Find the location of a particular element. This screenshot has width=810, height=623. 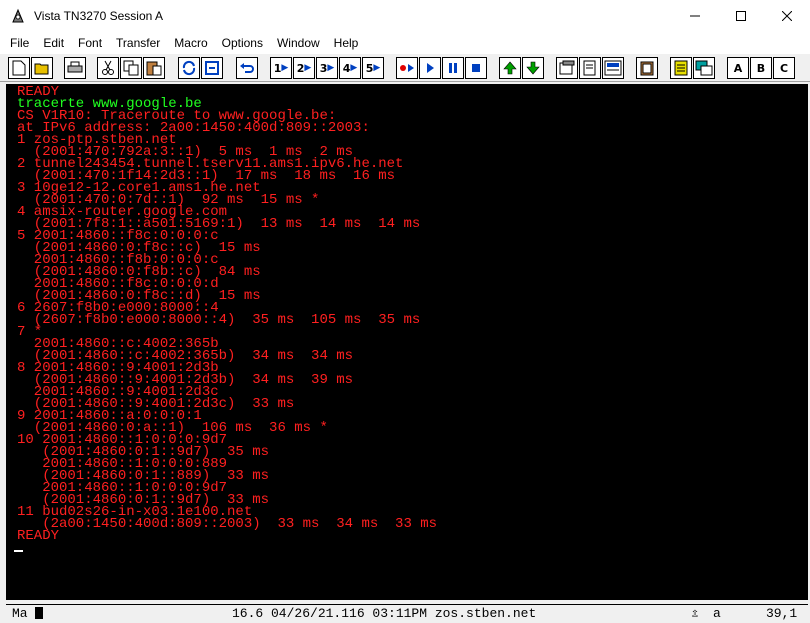

folder-open-icon is located at coordinates (41, 69).